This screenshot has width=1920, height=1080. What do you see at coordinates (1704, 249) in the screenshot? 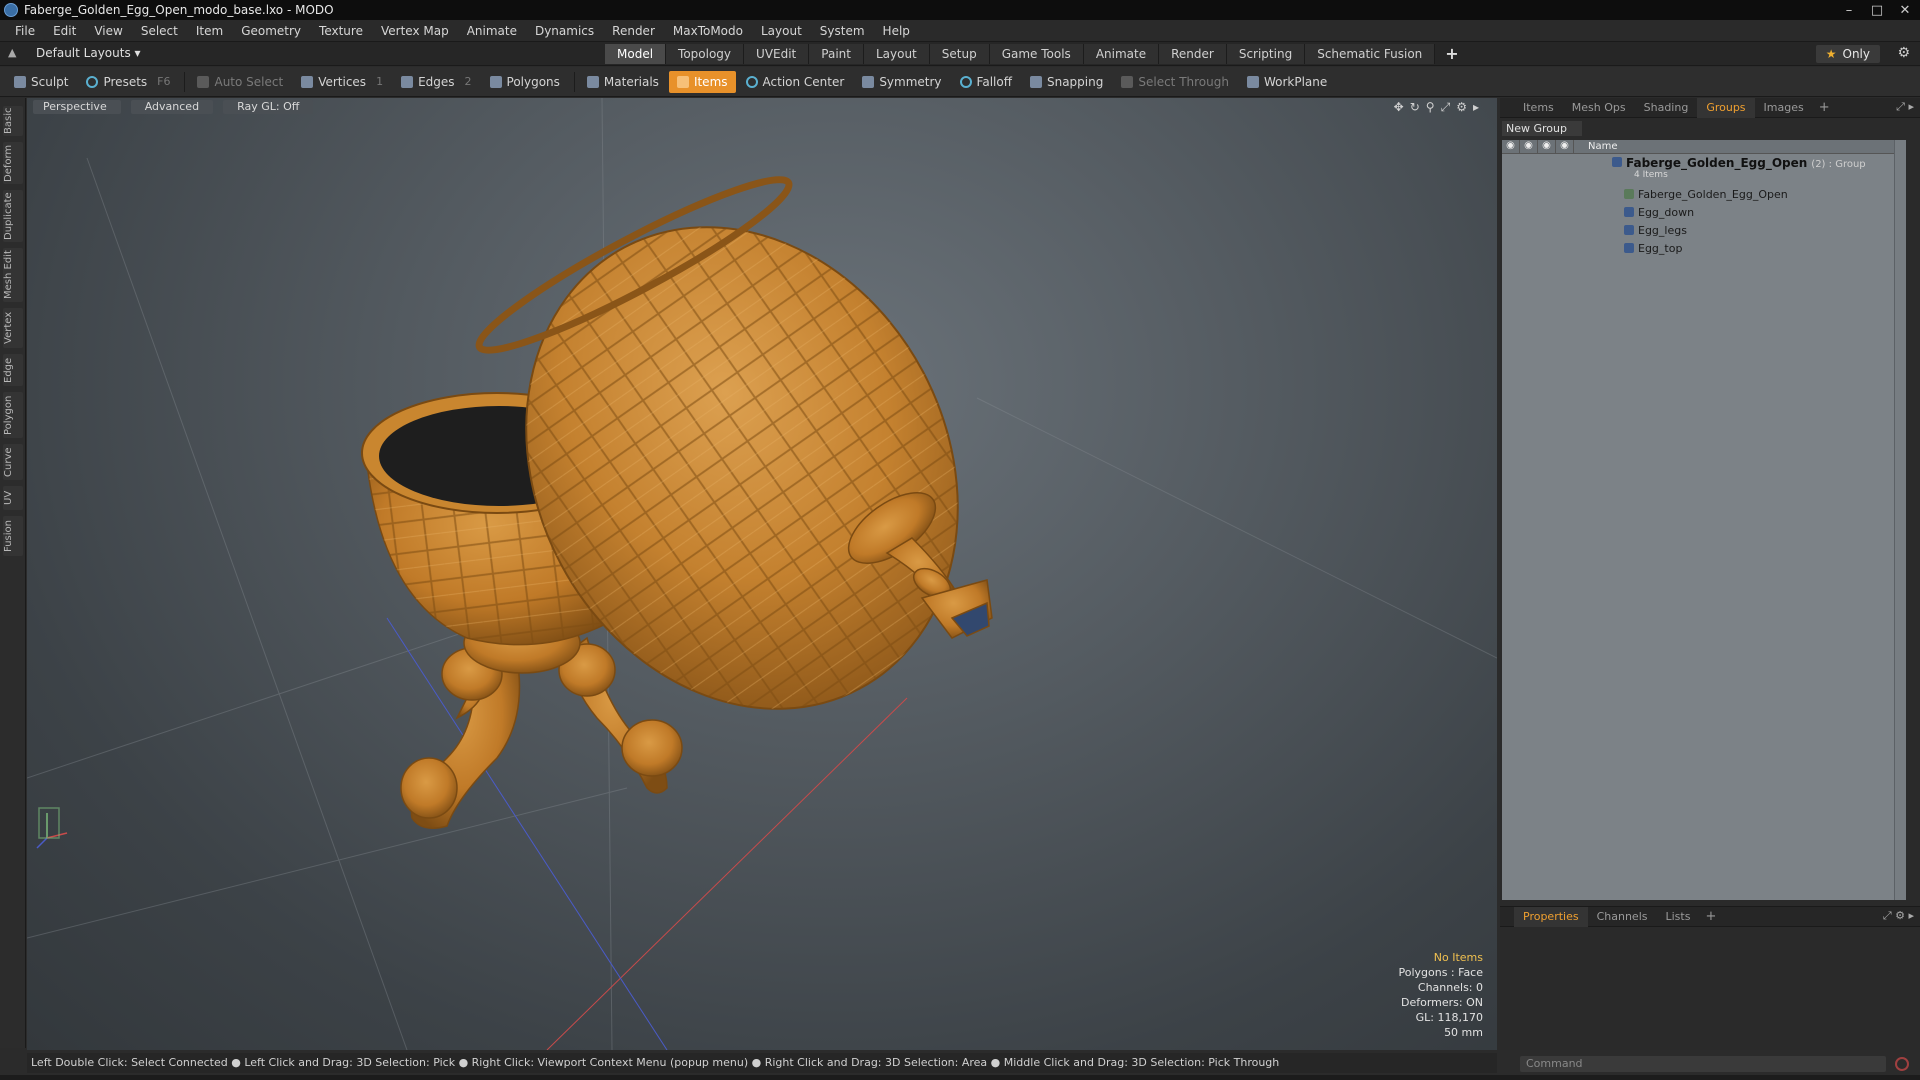
I see `list-item: Egg_top` at bounding box center [1704, 249].